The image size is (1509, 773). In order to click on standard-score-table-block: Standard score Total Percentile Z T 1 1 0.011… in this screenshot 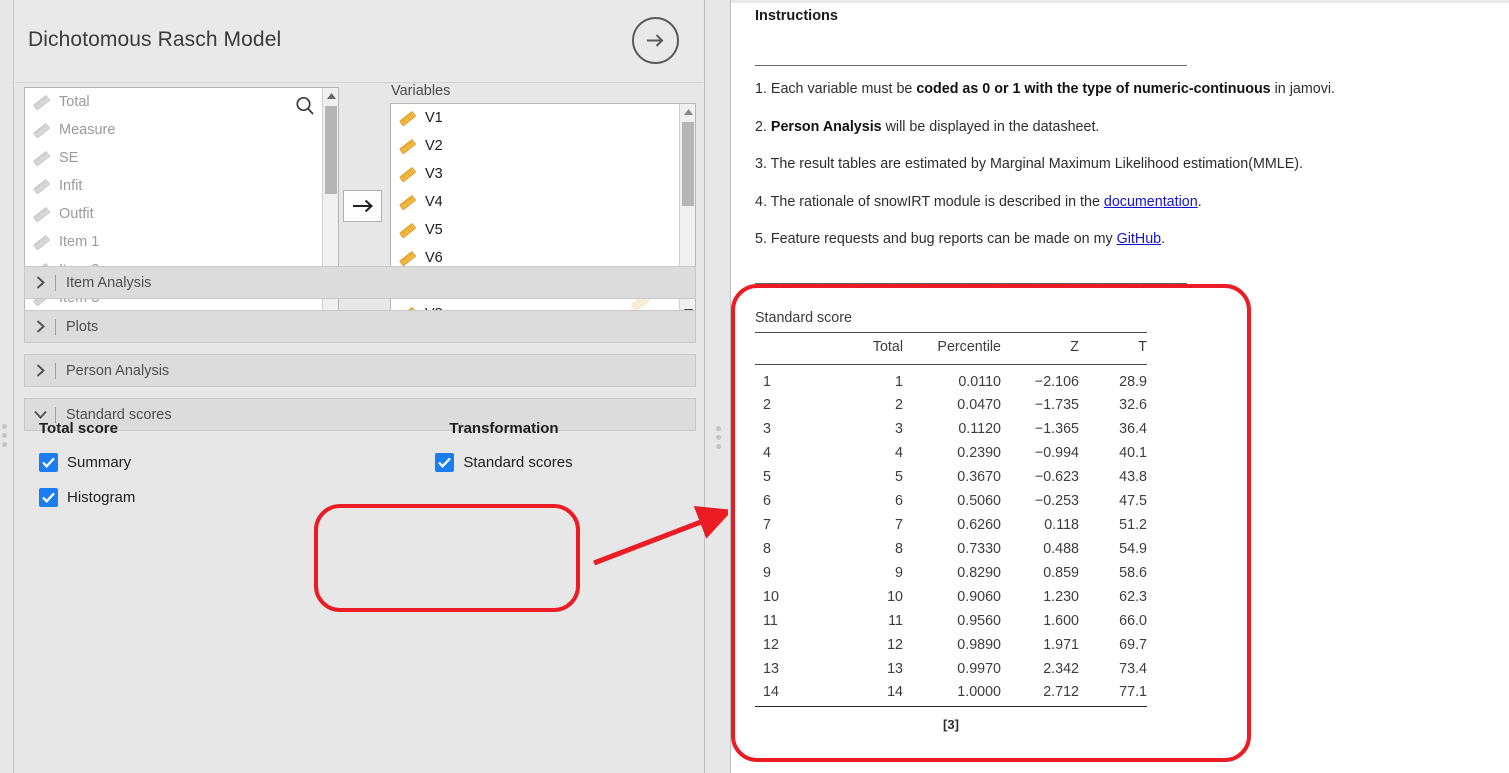, I will do `click(955, 521)`.